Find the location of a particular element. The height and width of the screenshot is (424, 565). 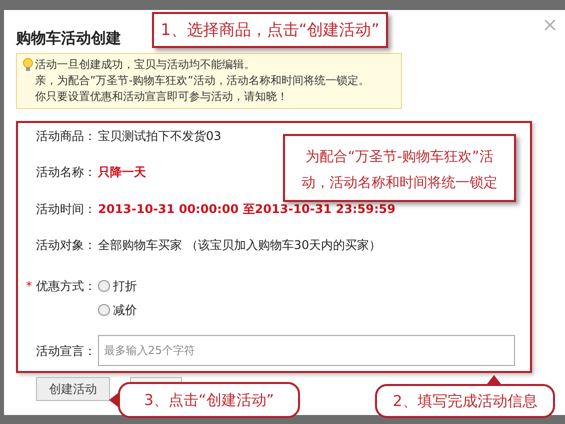

annotation-callout: 3、点击“创建活动” is located at coordinates (204, 400).